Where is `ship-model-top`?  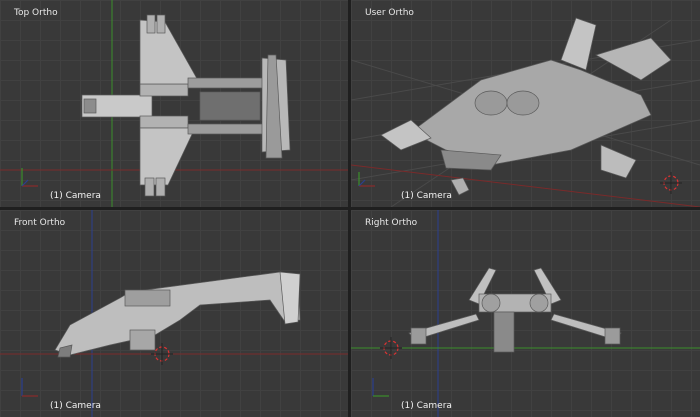 ship-model-top is located at coordinates (186, 105).